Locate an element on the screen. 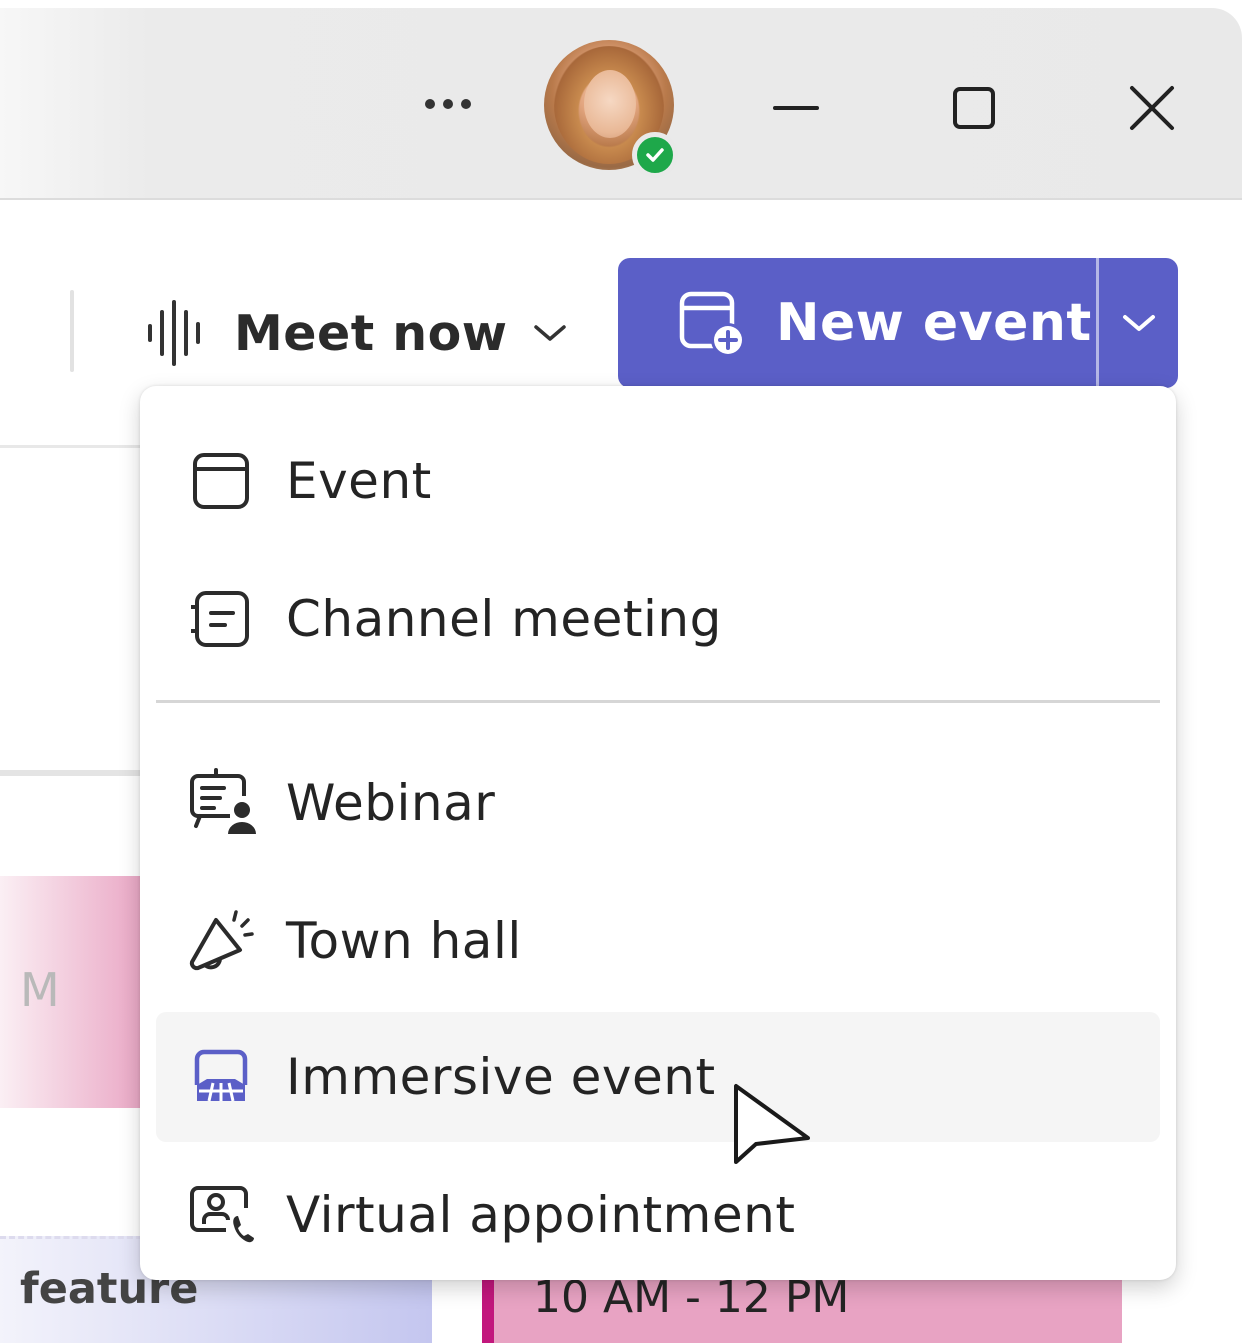 This screenshot has height=1343, width=1245. new-event-label: New event is located at coordinates (934, 323).